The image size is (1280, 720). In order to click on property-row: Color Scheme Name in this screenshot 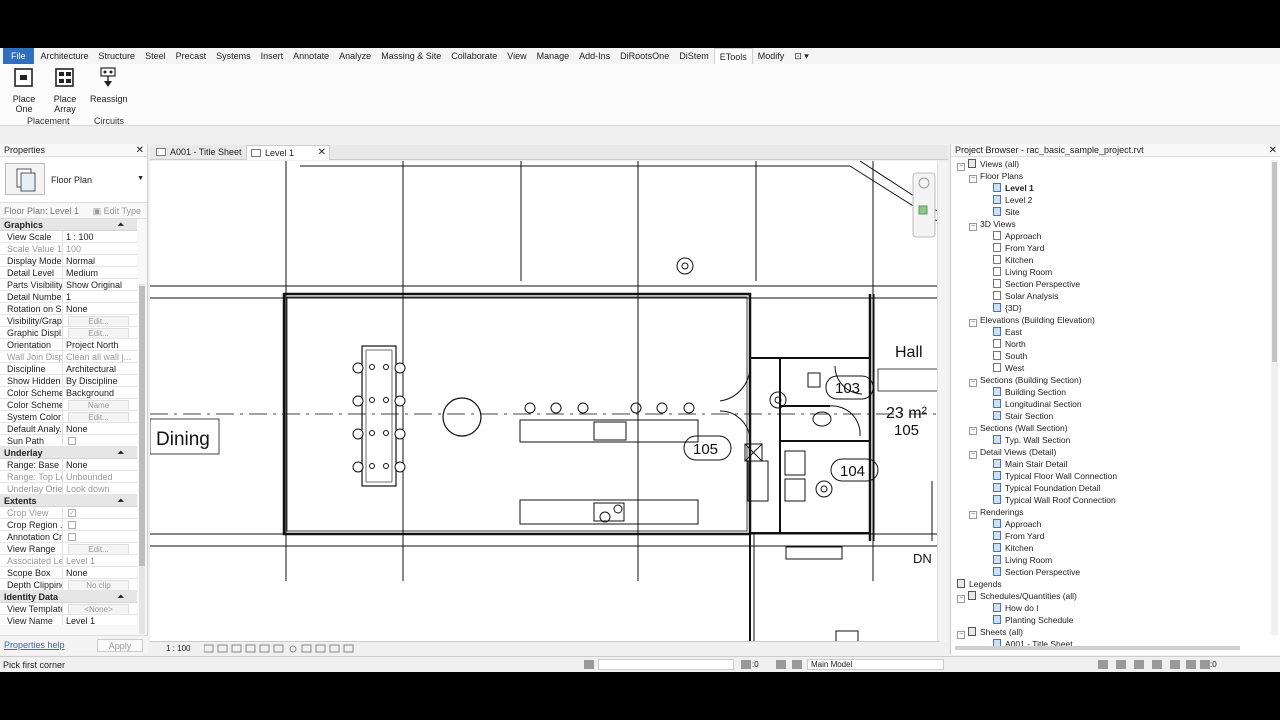, I will do `click(68, 405)`.